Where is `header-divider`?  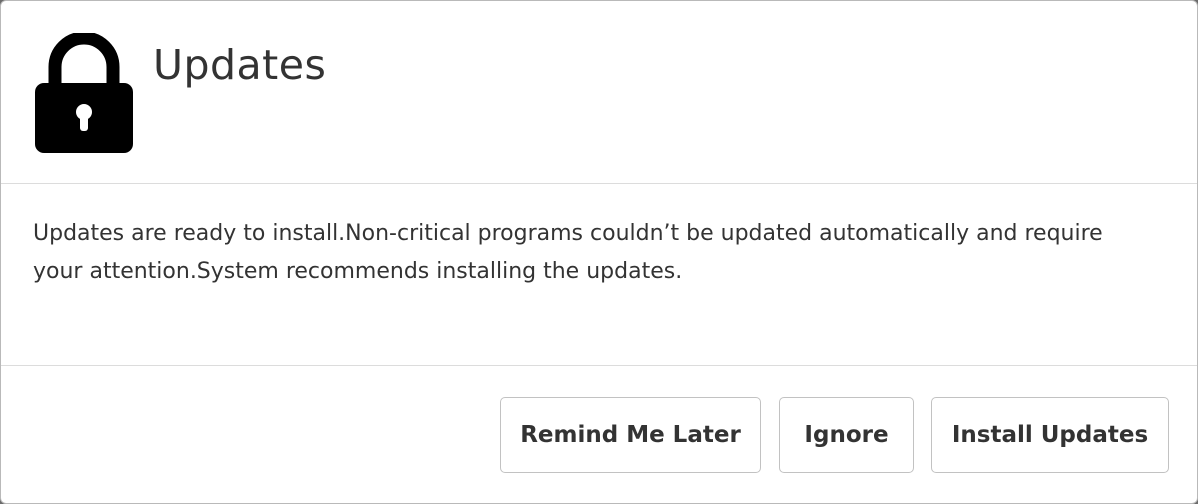 header-divider is located at coordinates (599, 183).